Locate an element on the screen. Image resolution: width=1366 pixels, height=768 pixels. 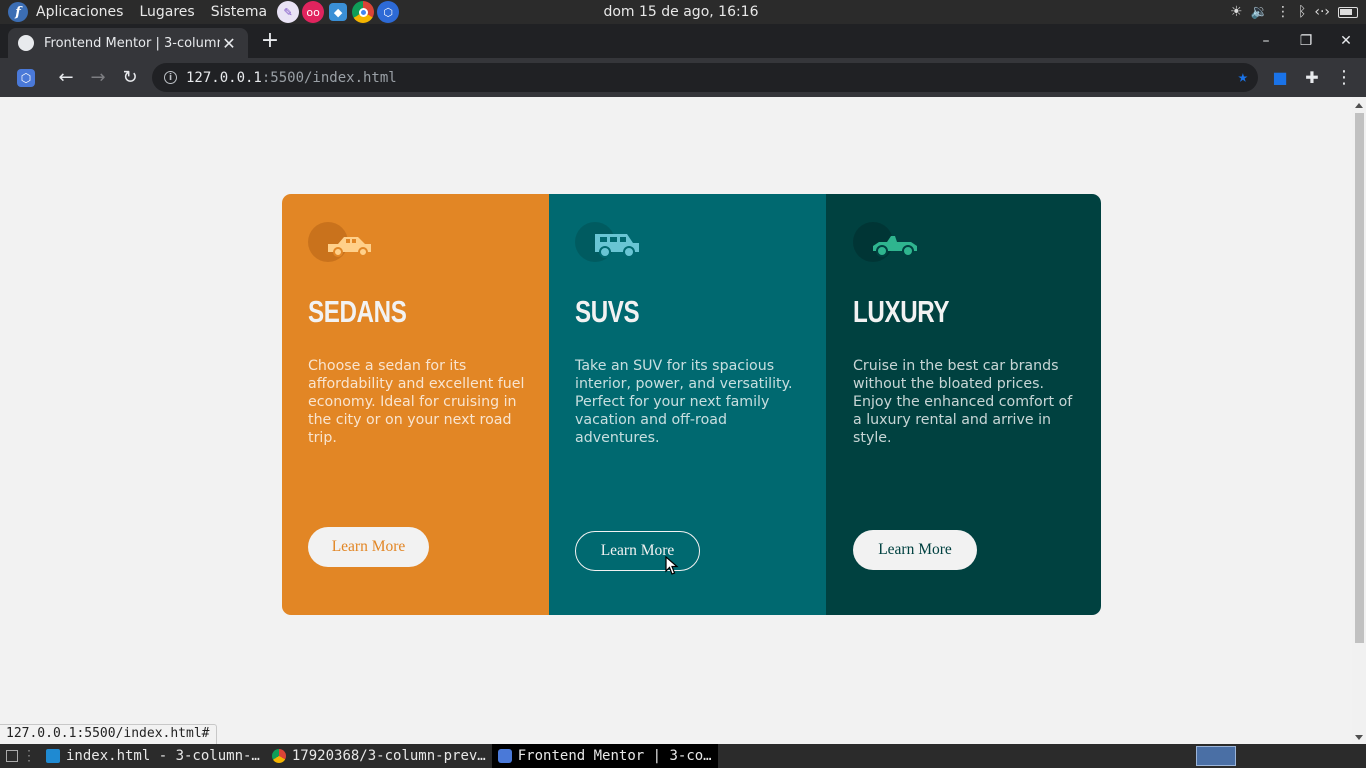
cube-launcher-icon: ◆ is located at coordinates (338, 12).